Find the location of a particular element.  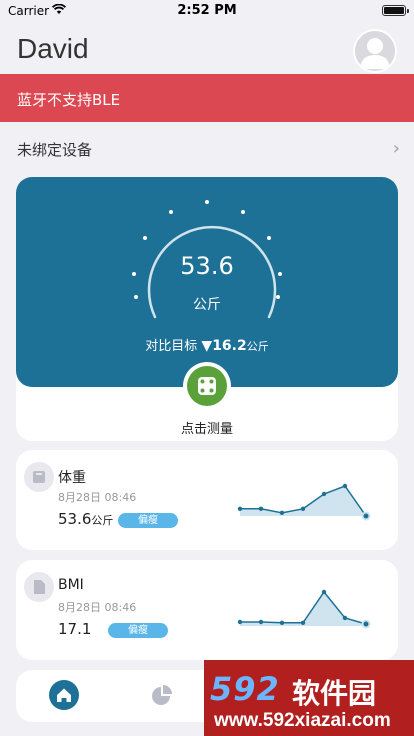

metric-unit: 公斤 is located at coordinates (102, 520).